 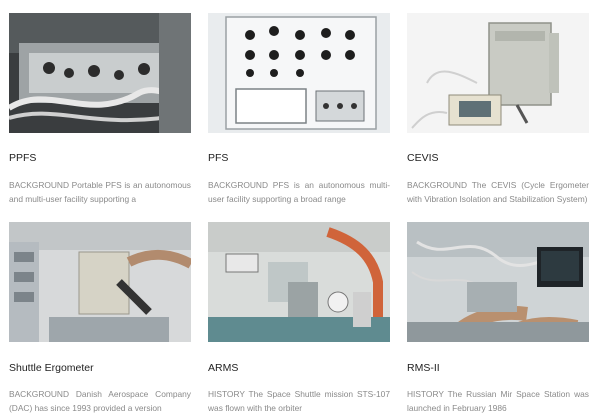 What do you see at coordinates (423, 368) in the screenshot?
I see `card-title: RMS-II` at bounding box center [423, 368].